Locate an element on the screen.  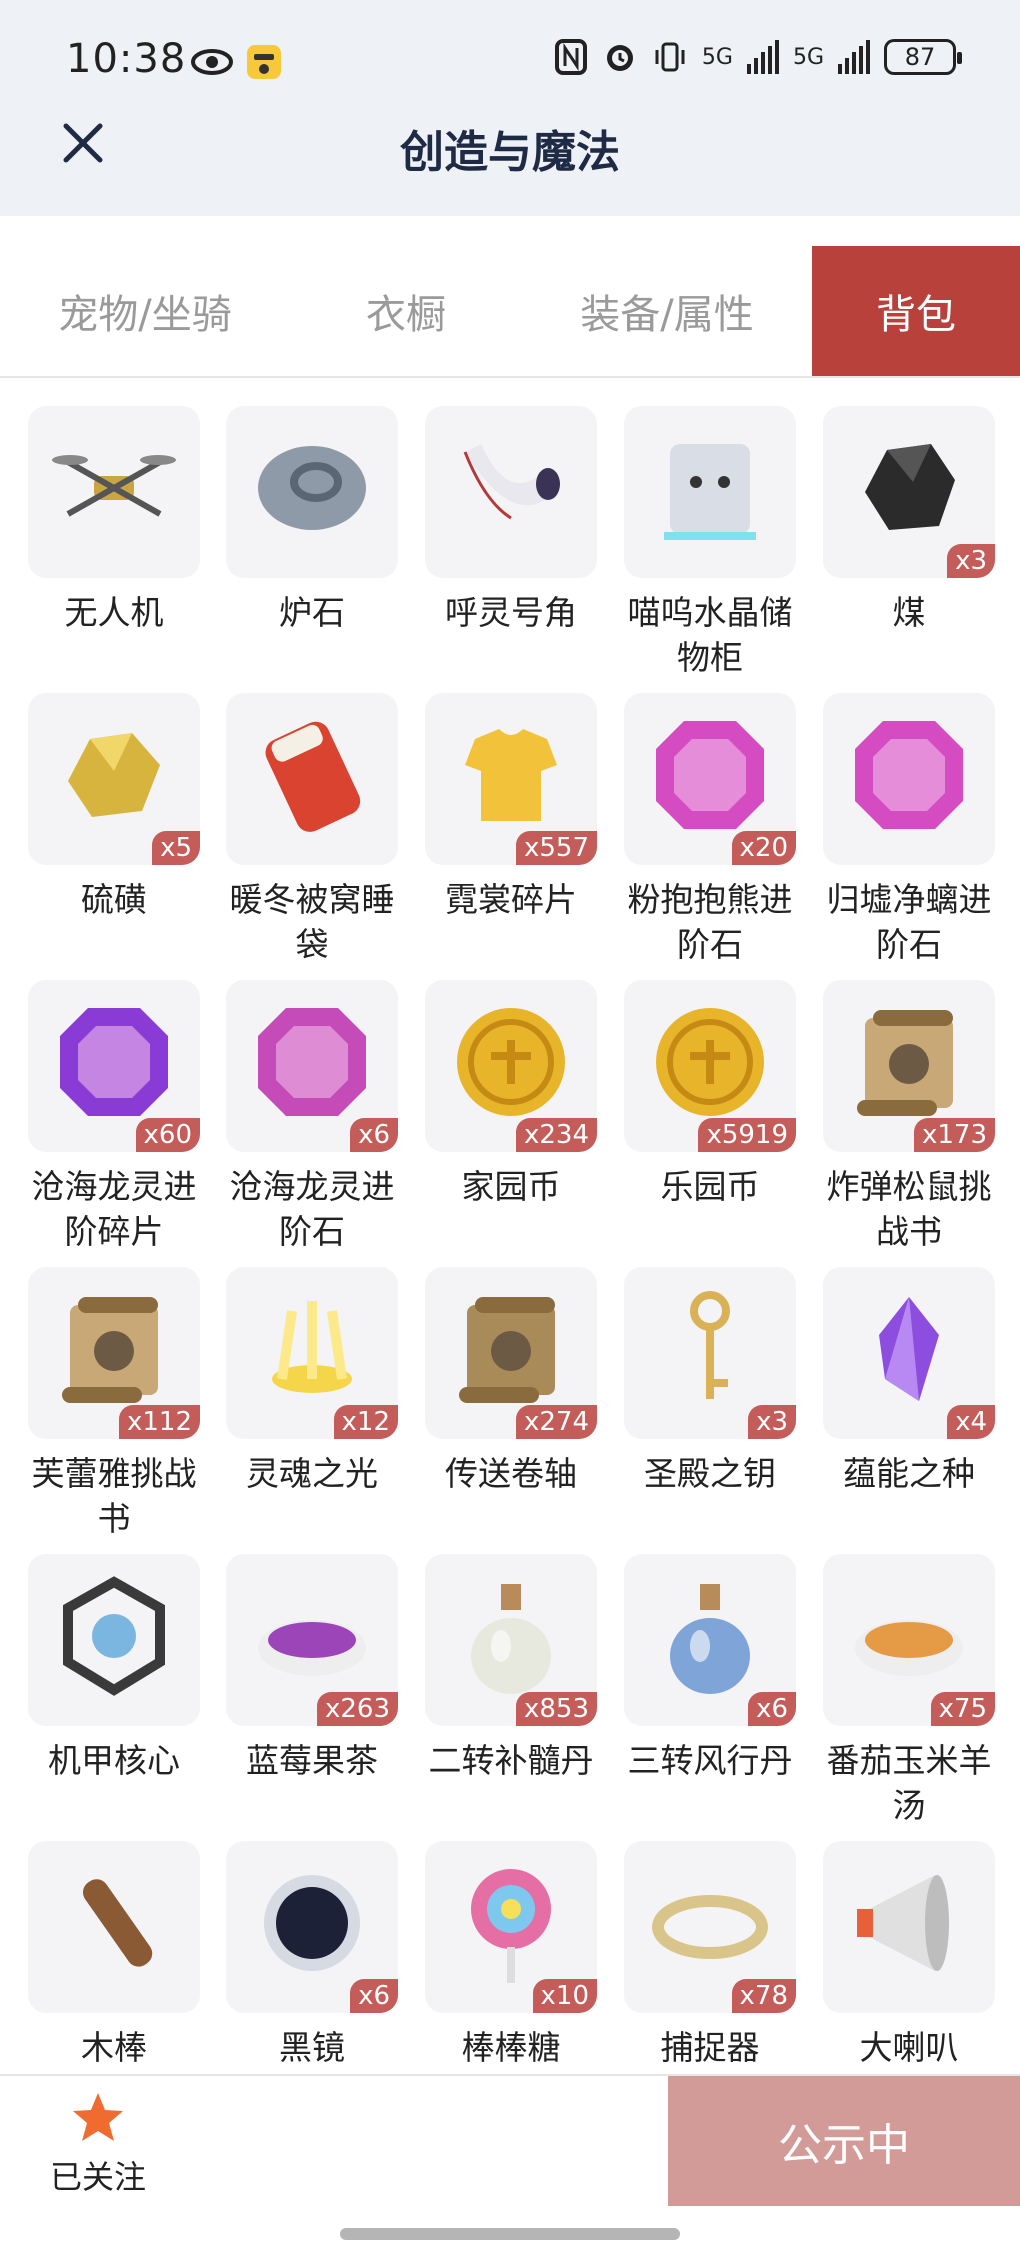
item-name: 煤 is located at coordinates (909, 612).